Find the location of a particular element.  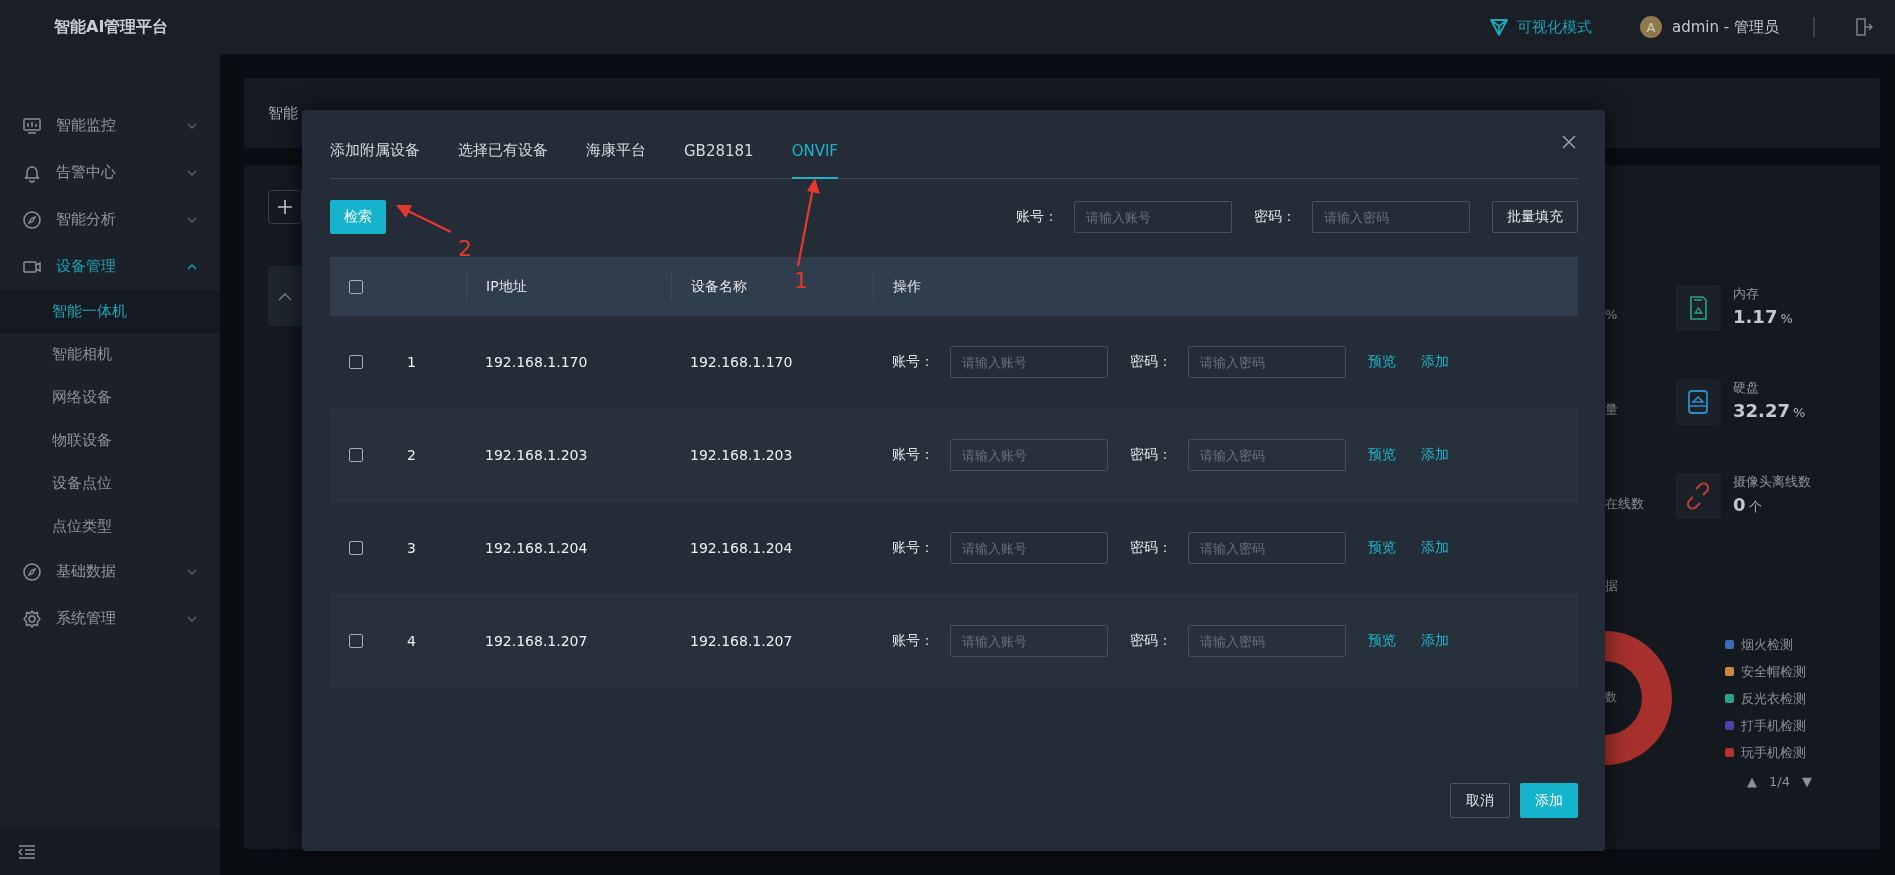

tab: 选择已有设备 is located at coordinates (503, 160).